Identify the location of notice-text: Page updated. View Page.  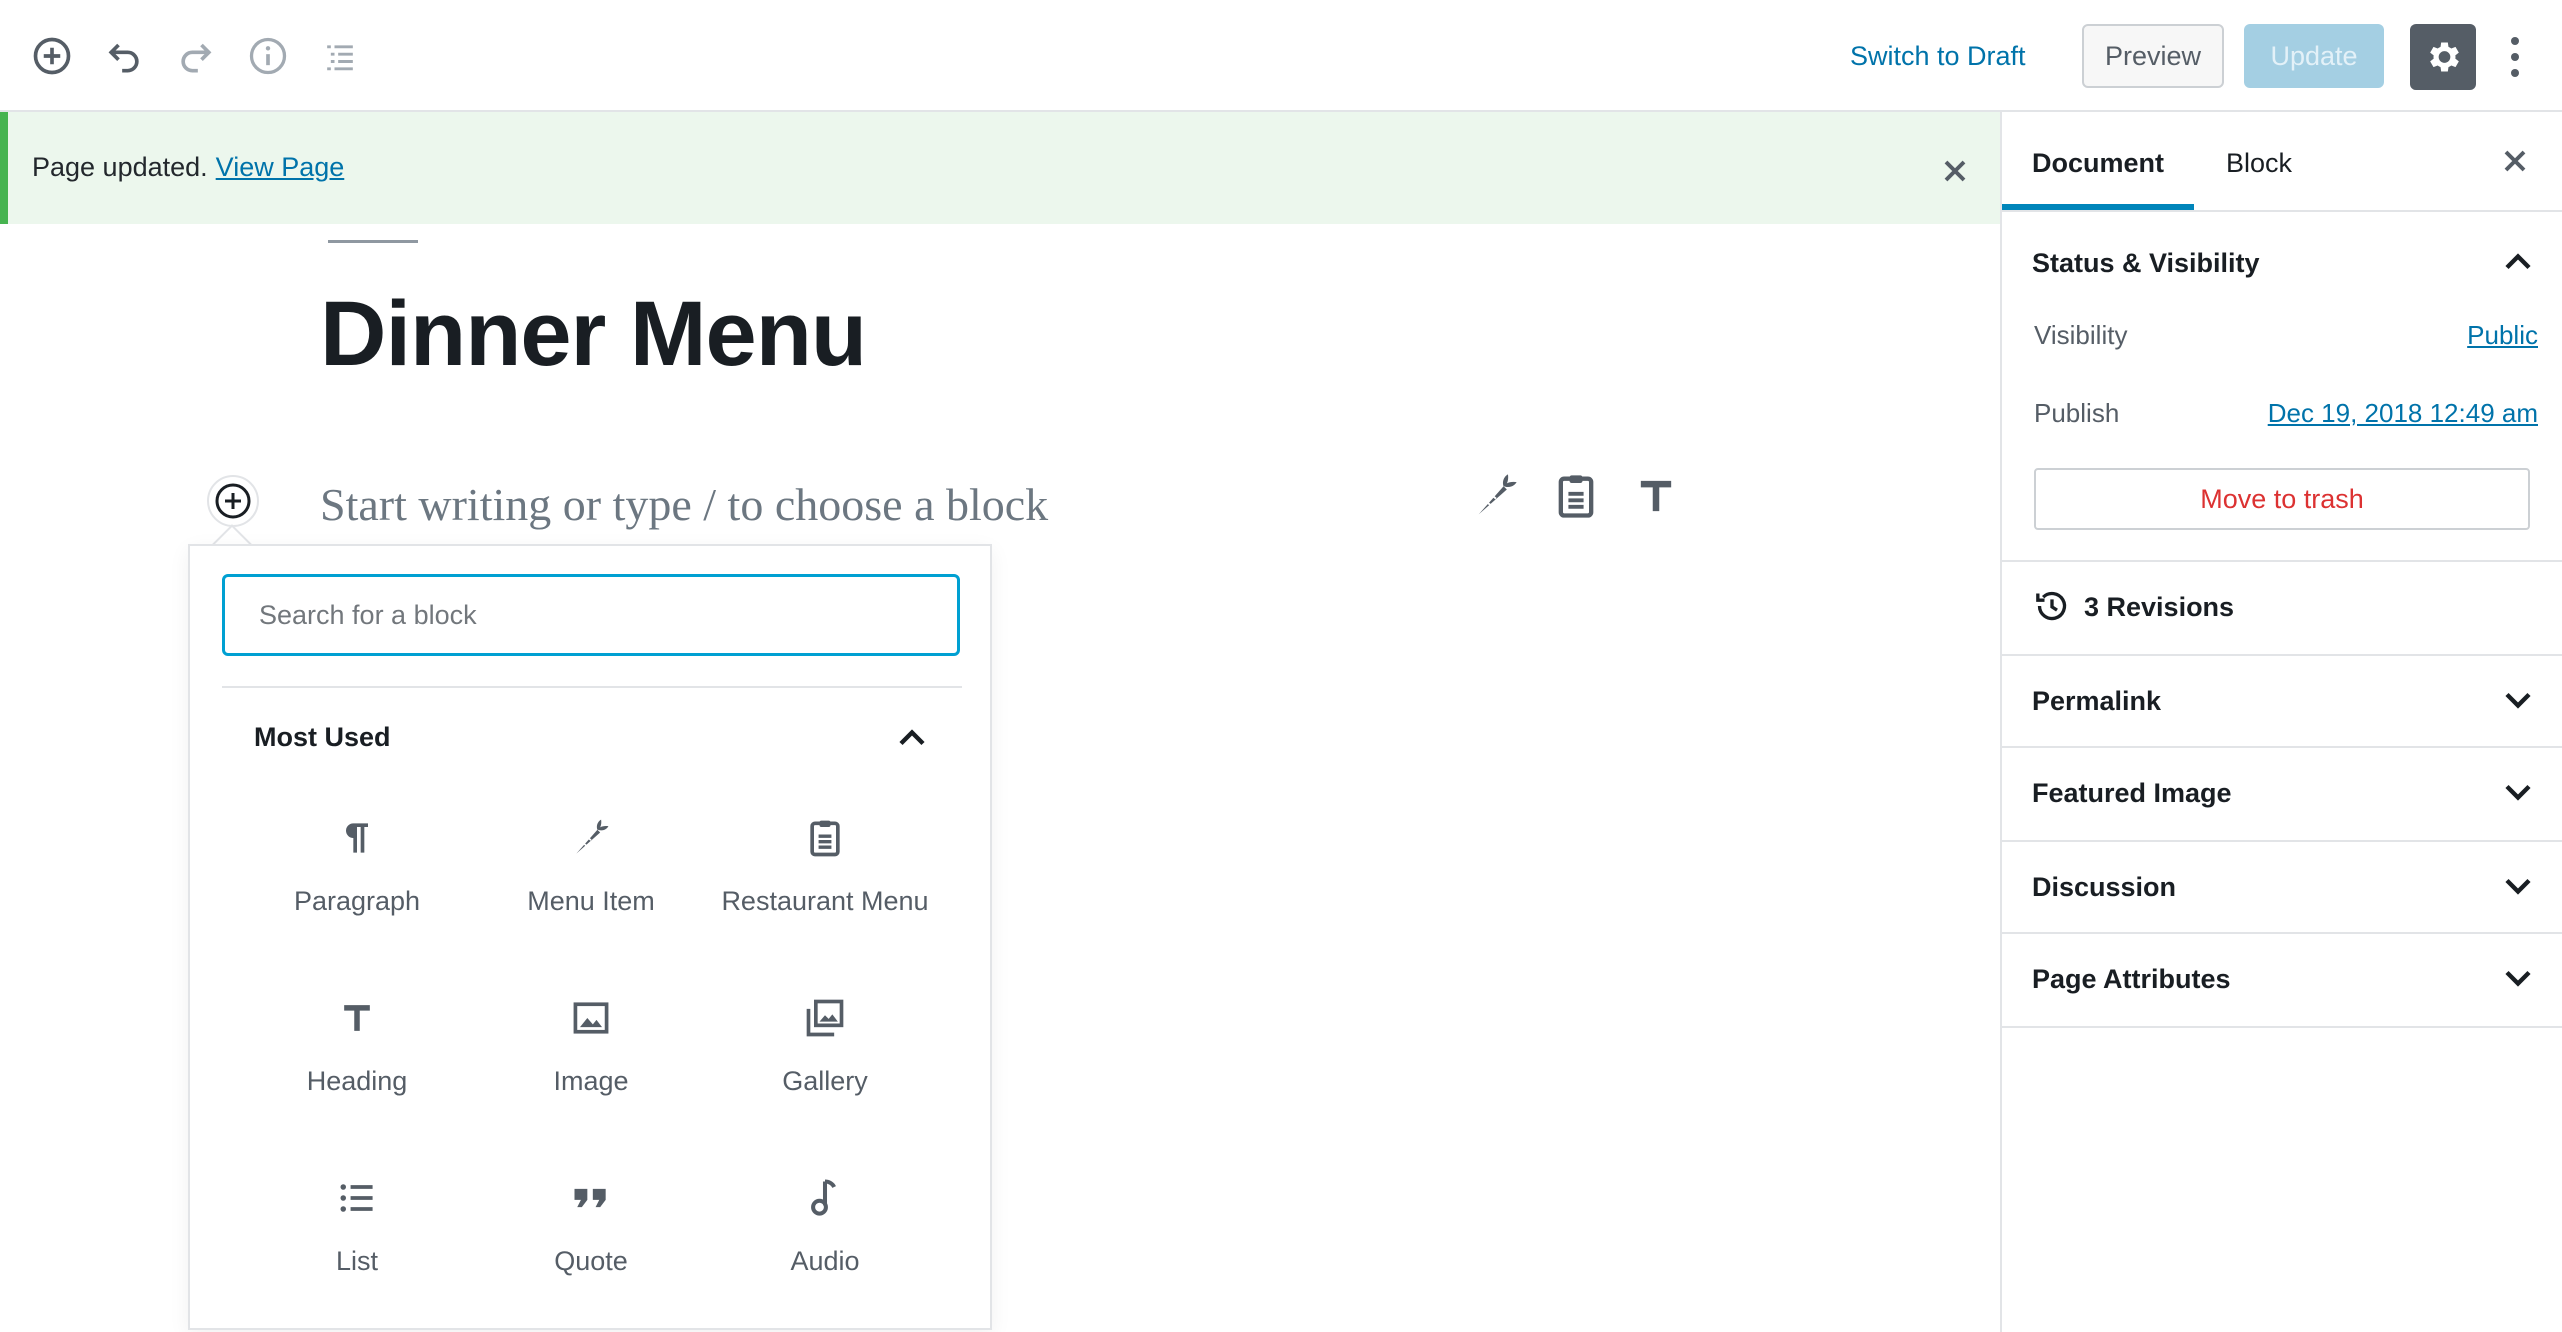
(188, 167).